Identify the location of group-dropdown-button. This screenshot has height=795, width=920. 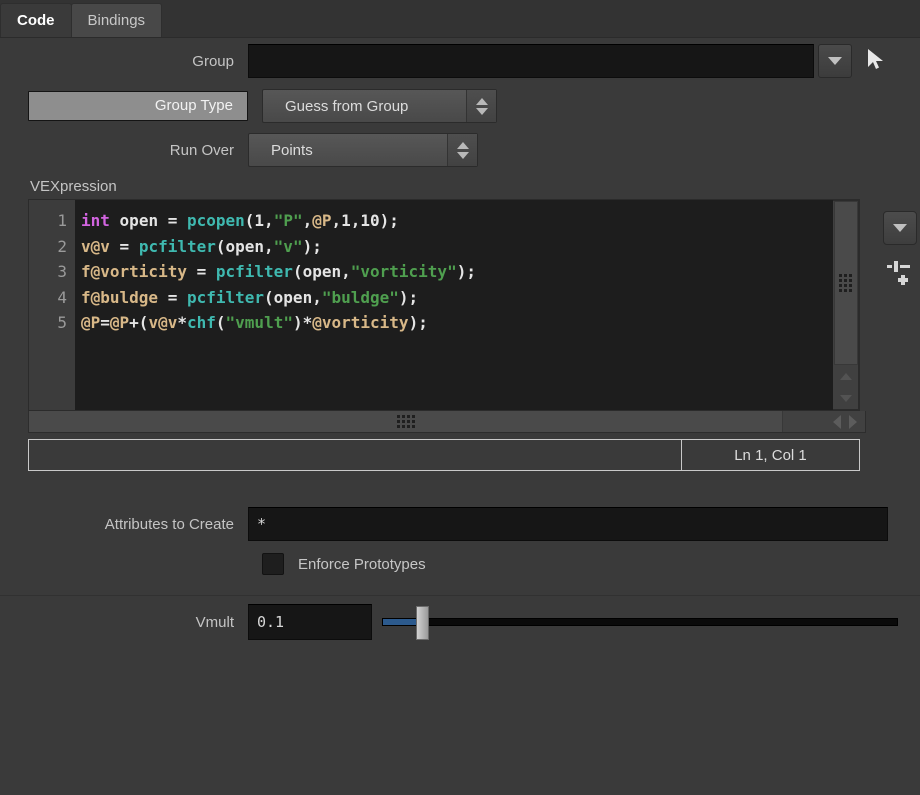
(835, 61).